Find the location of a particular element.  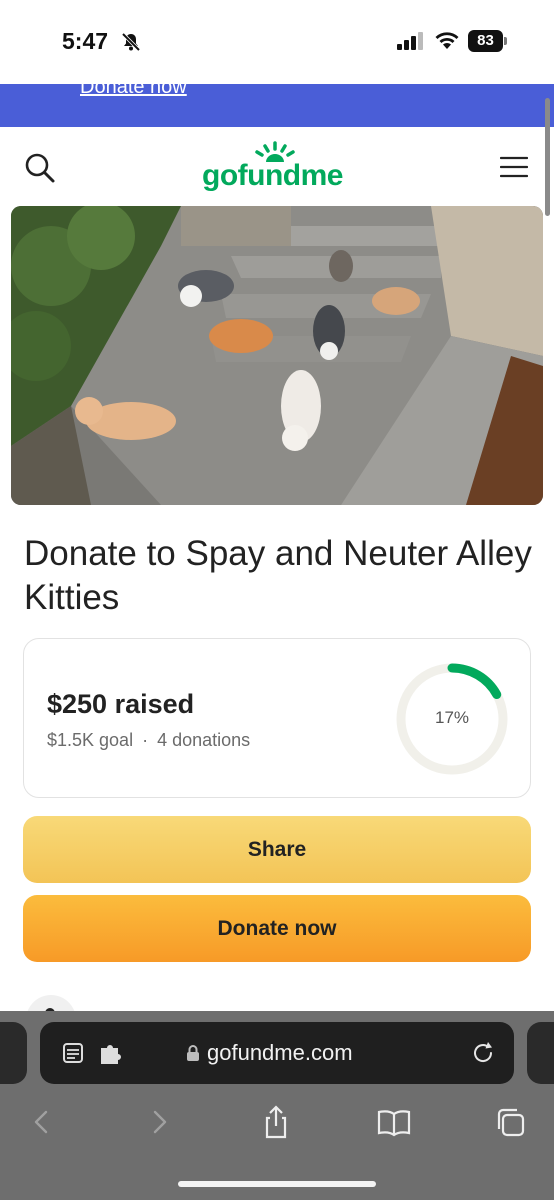

home-indicator is located at coordinates (277, 1184).